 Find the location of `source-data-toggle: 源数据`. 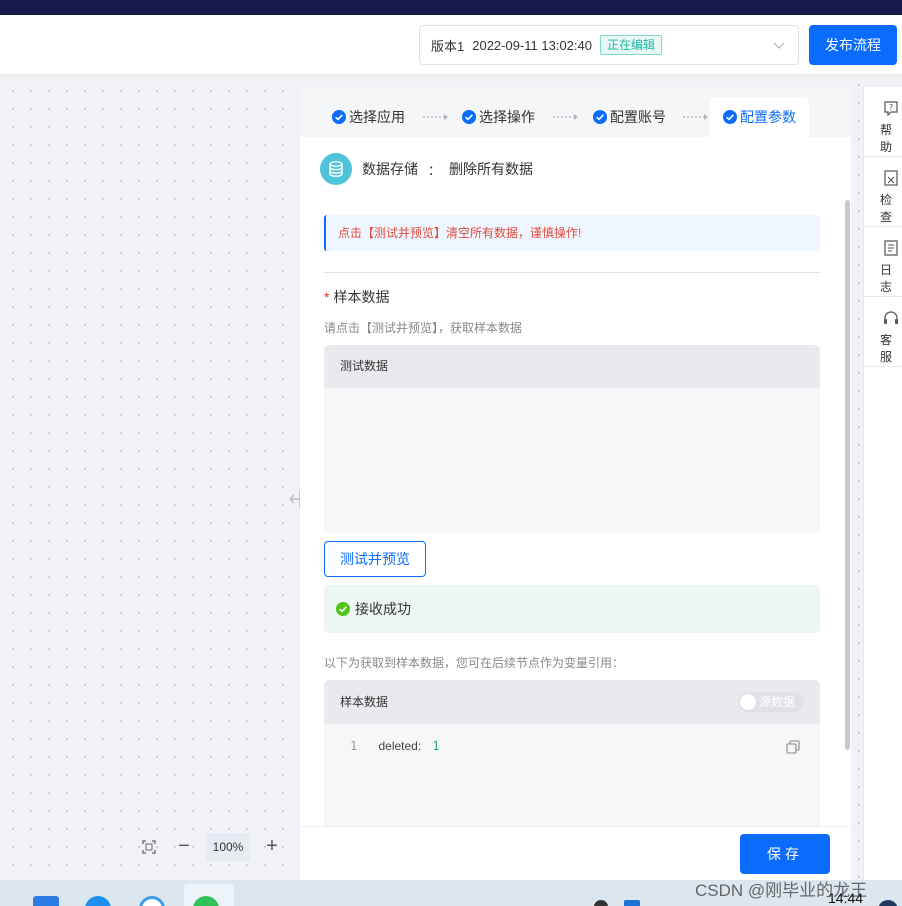

source-data-toggle: 源数据 is located at coordinates (771, 702).